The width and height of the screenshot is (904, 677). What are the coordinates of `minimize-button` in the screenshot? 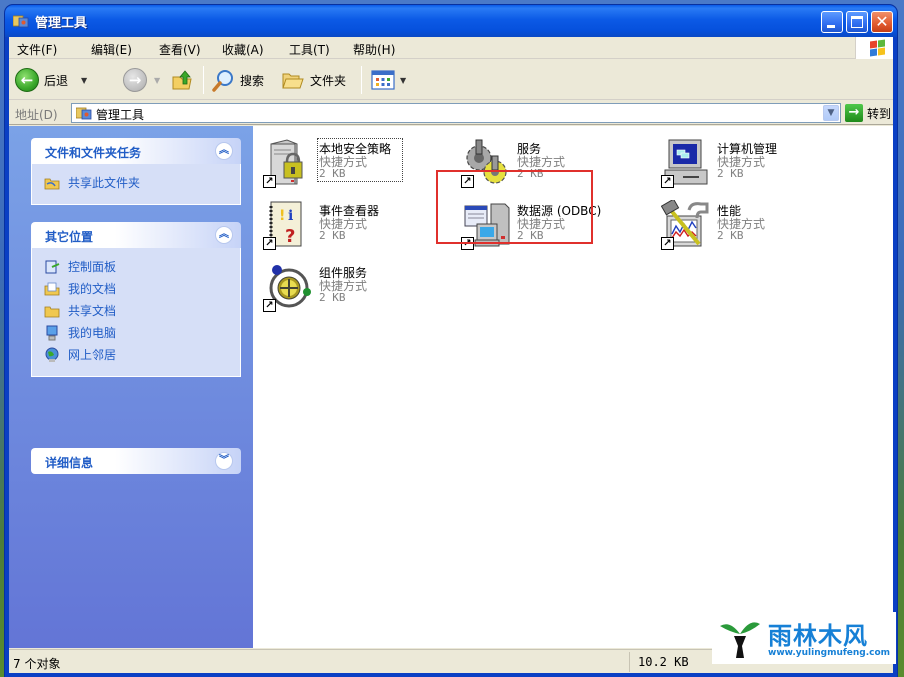 It's located at (832, 22).